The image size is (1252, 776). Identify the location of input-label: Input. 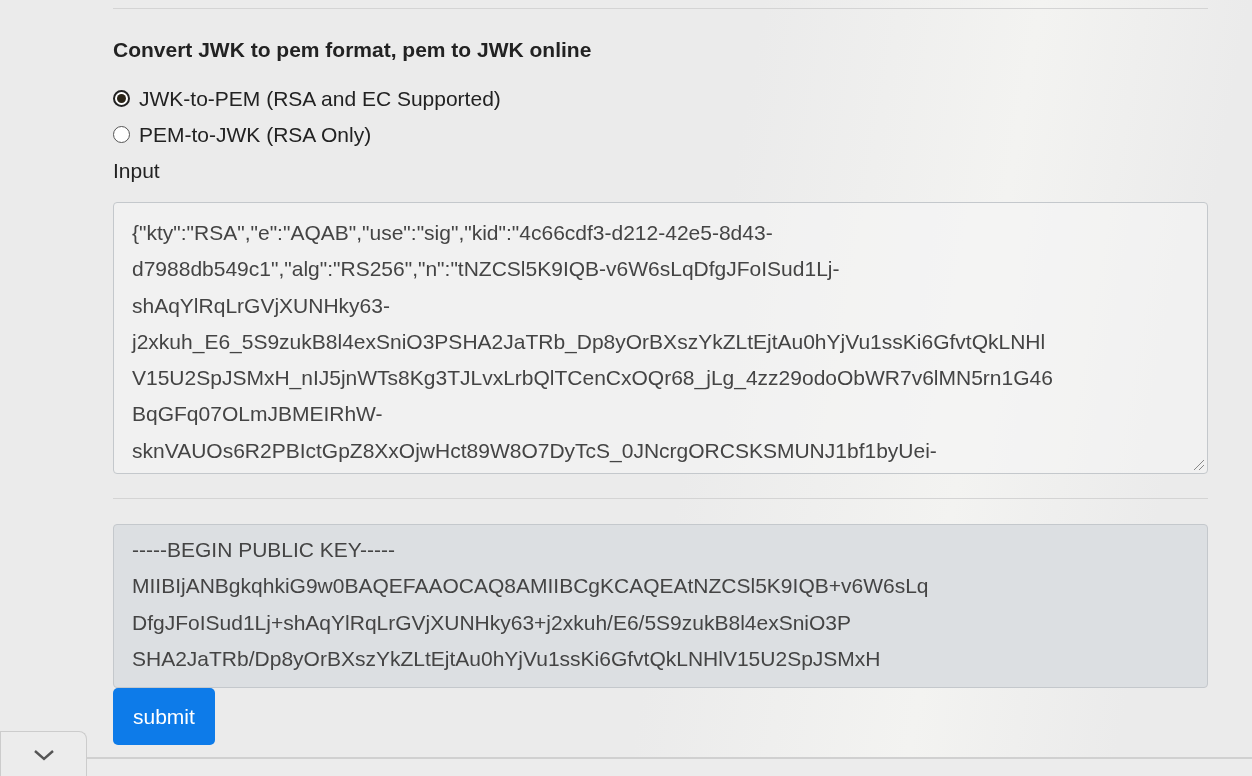
(136, 170).